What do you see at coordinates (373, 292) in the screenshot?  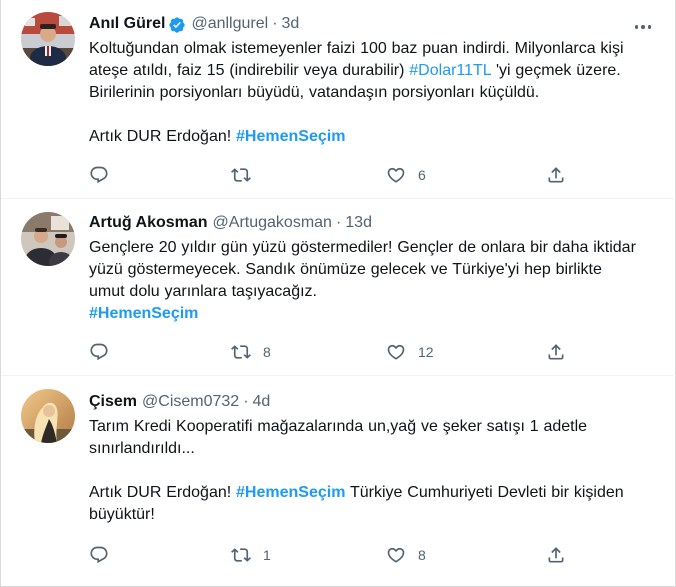 I see `text-line: umut dolu yarınlara taşıyacağız.` at bounding box center [373, 292].